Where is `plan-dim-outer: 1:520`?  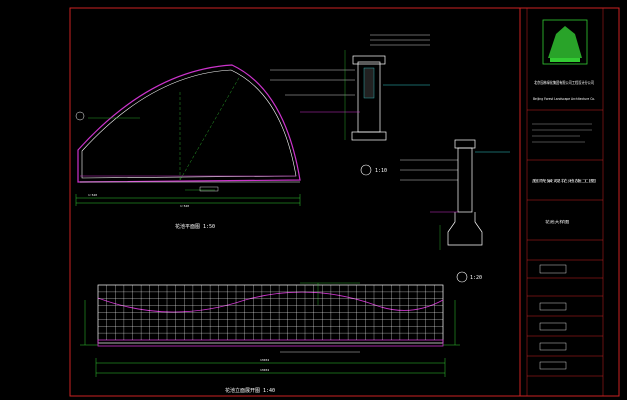
plan-dim-outer: 1:520 is located at coordinates (184, 206).